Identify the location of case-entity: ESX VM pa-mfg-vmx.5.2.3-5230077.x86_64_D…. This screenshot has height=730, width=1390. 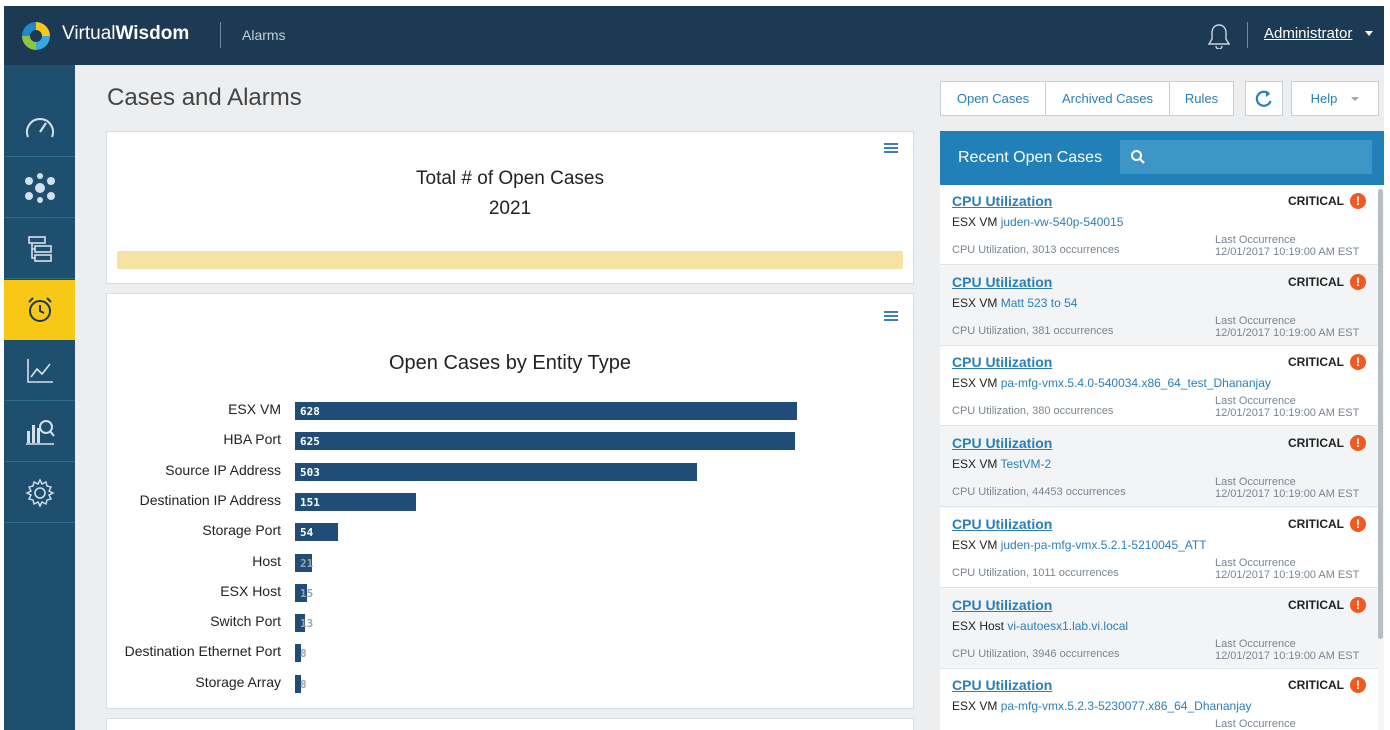
(1102, 706).